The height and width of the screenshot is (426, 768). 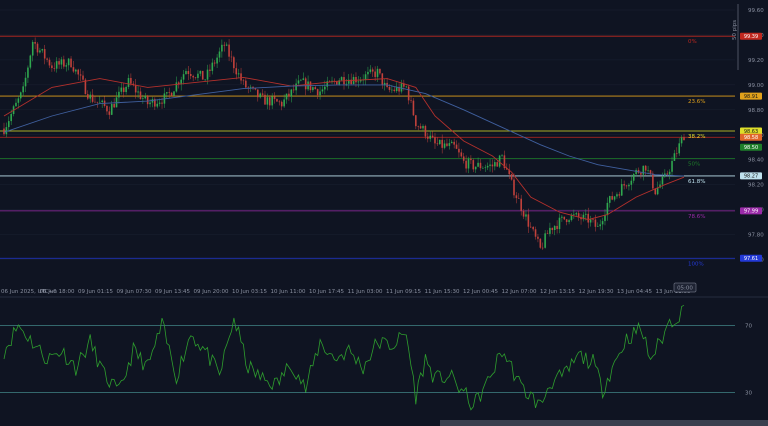 I want to click on oscillator-band-label: 70, so click(x=748, y=326).